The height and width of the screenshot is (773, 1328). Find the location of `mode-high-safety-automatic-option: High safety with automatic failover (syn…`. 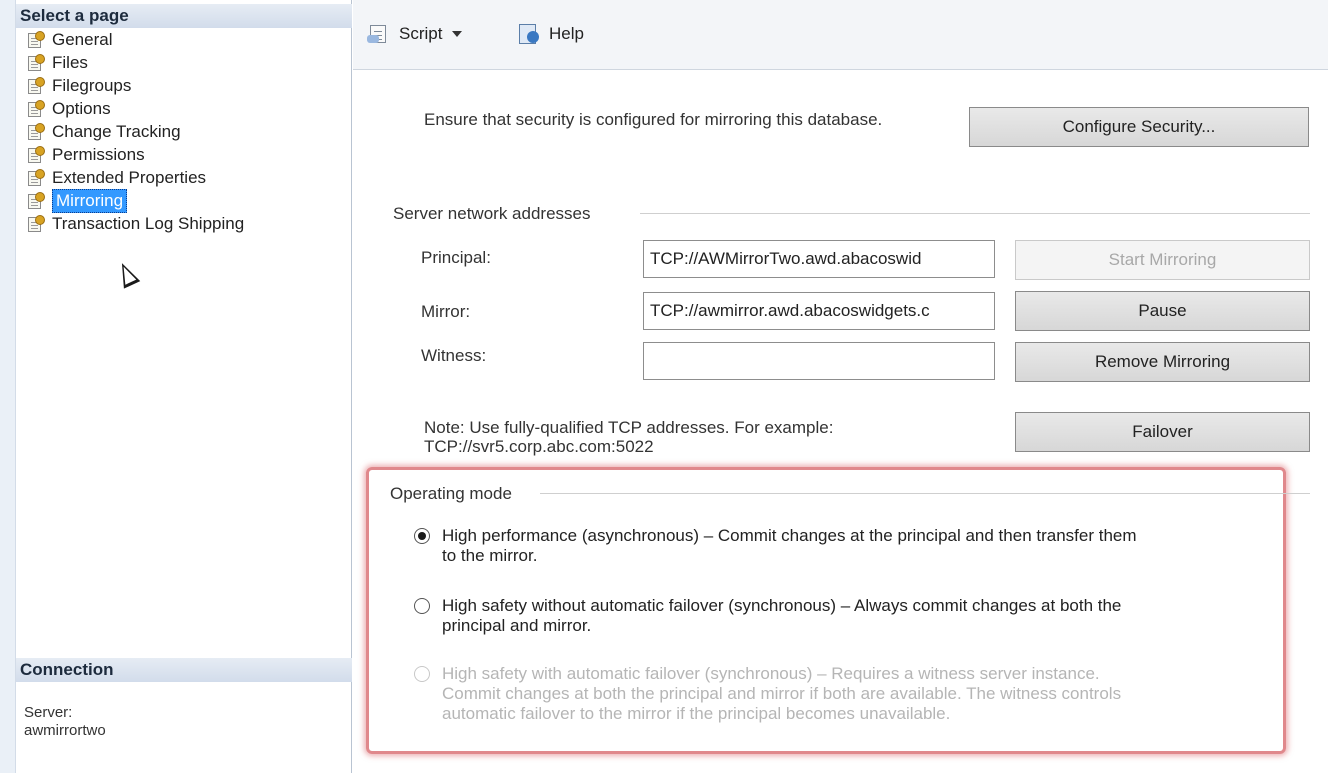

mode-high-safety-automatic-option: High safety with automatic failover (syn… is located at coordinates (767, 694).